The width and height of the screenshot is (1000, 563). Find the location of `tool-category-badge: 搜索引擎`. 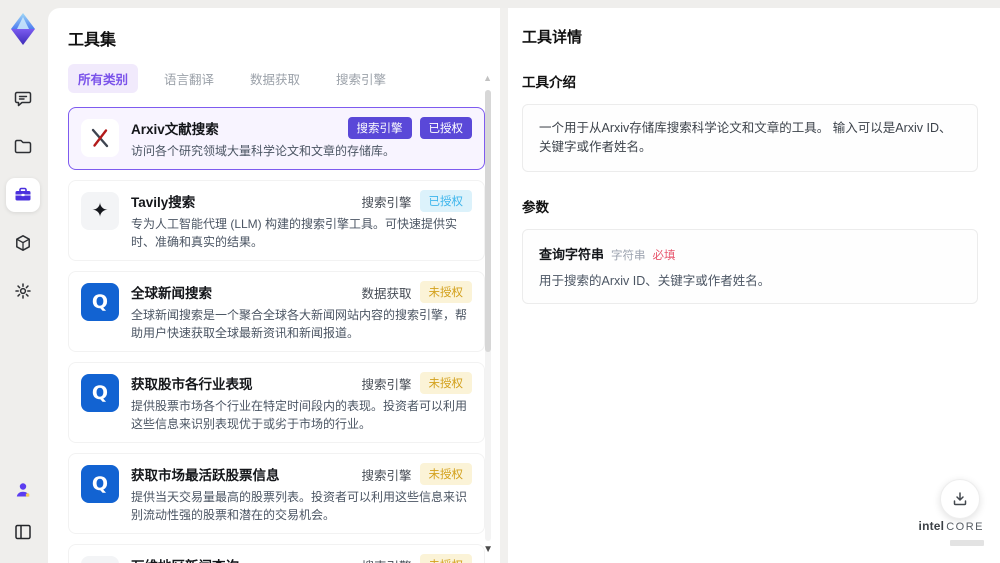

tool-category-badge: 搜索引擎 is located at coordinates (379, 128).